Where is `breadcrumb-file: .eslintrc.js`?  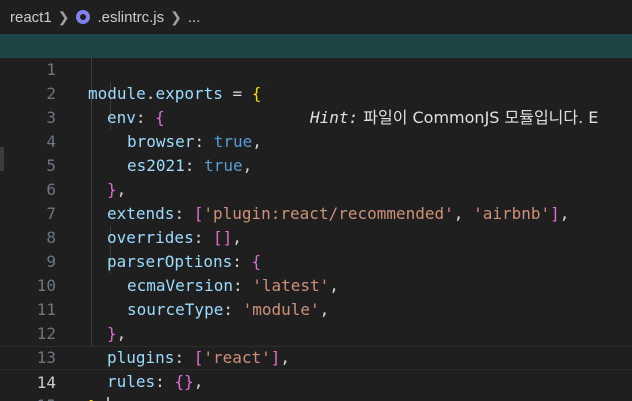 breadcrumb-file: .eslintrc.js is located at coordinates (130, 17).